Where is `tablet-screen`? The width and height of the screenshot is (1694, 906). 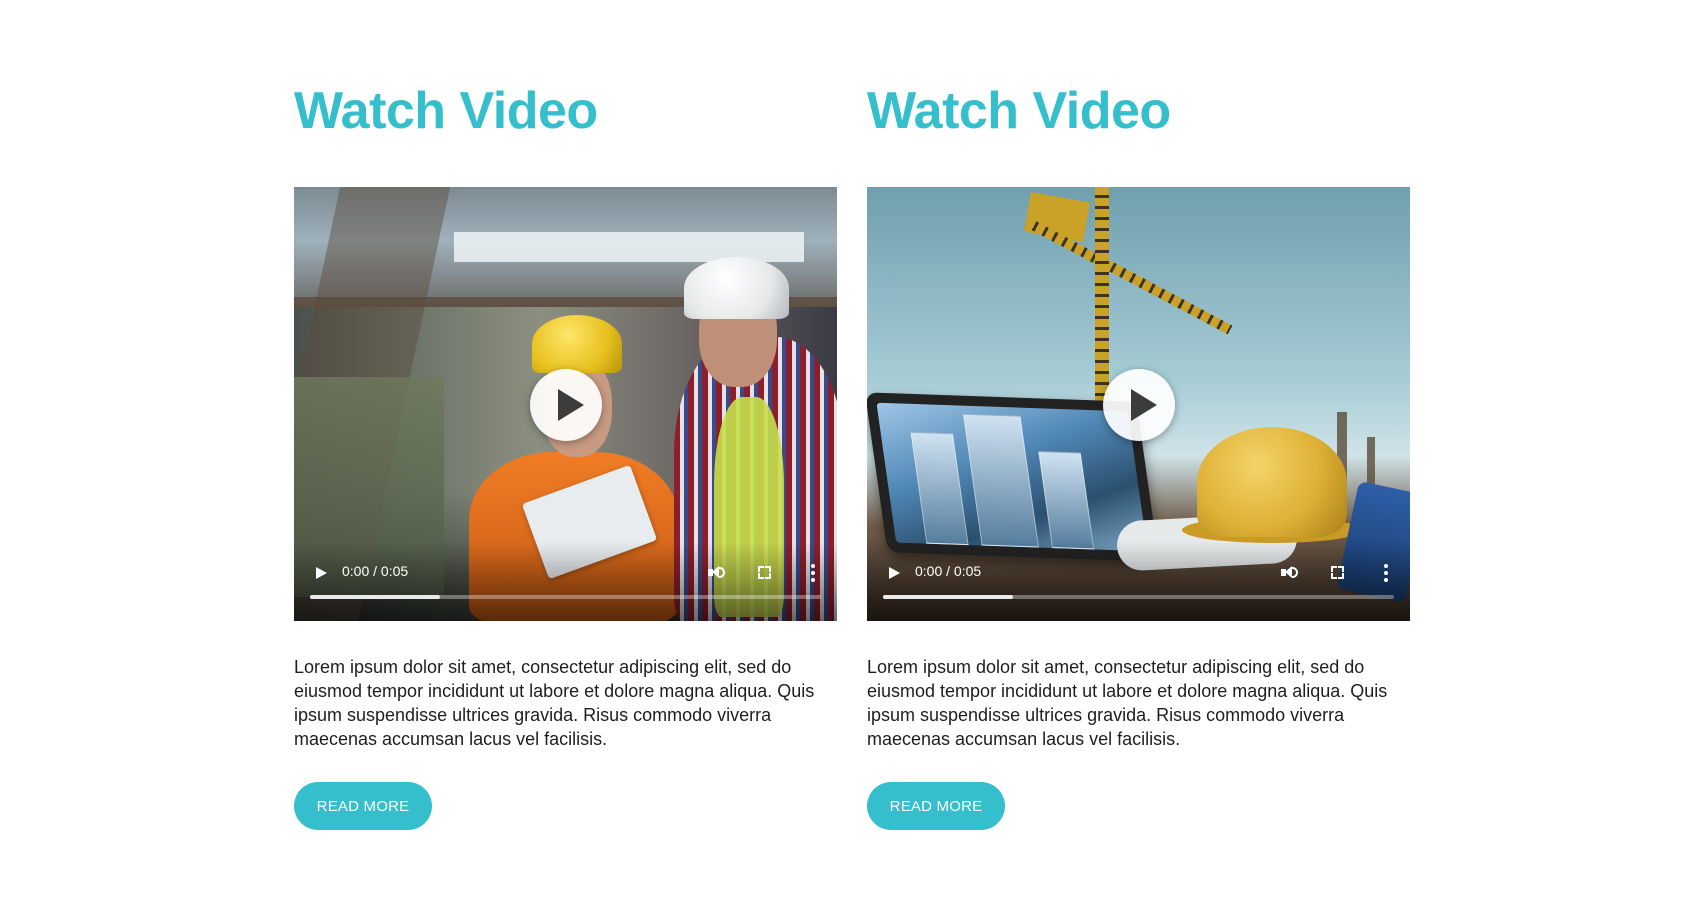
tablet-screen is located at coordinates (1012, 477).